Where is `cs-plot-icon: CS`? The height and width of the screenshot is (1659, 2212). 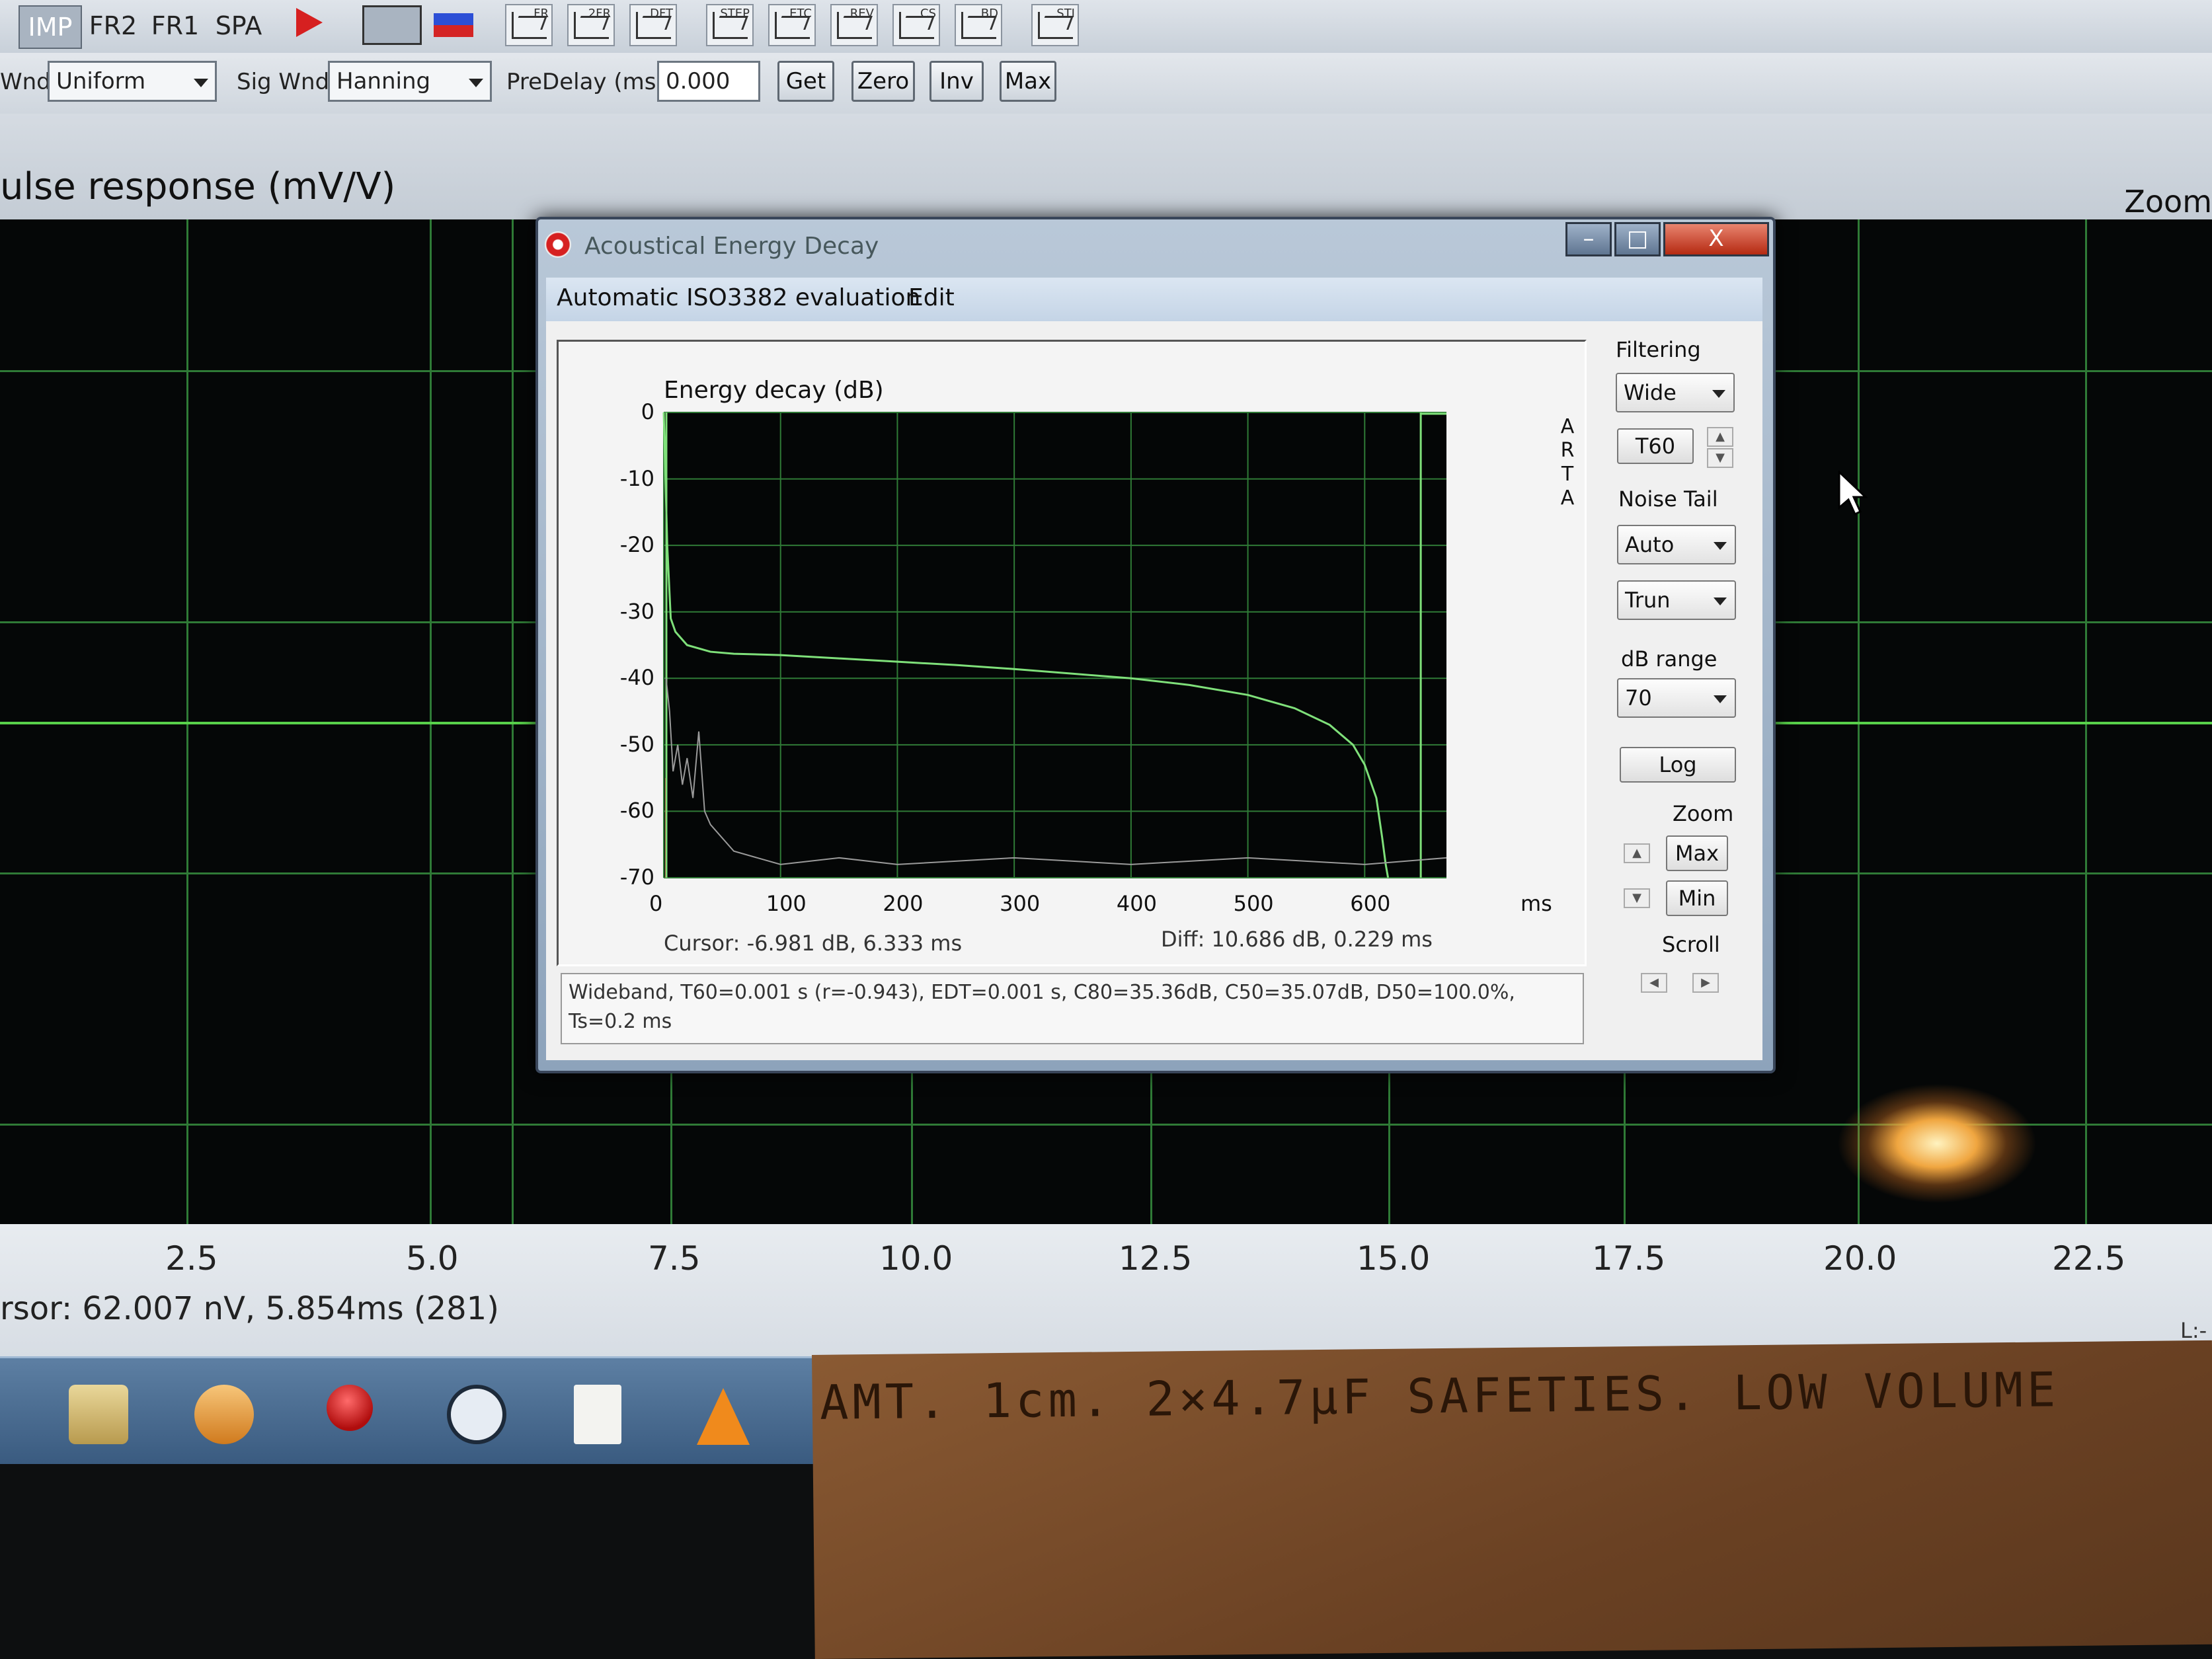 cs-plot-icon: CS is located at coordinates (916, 25).